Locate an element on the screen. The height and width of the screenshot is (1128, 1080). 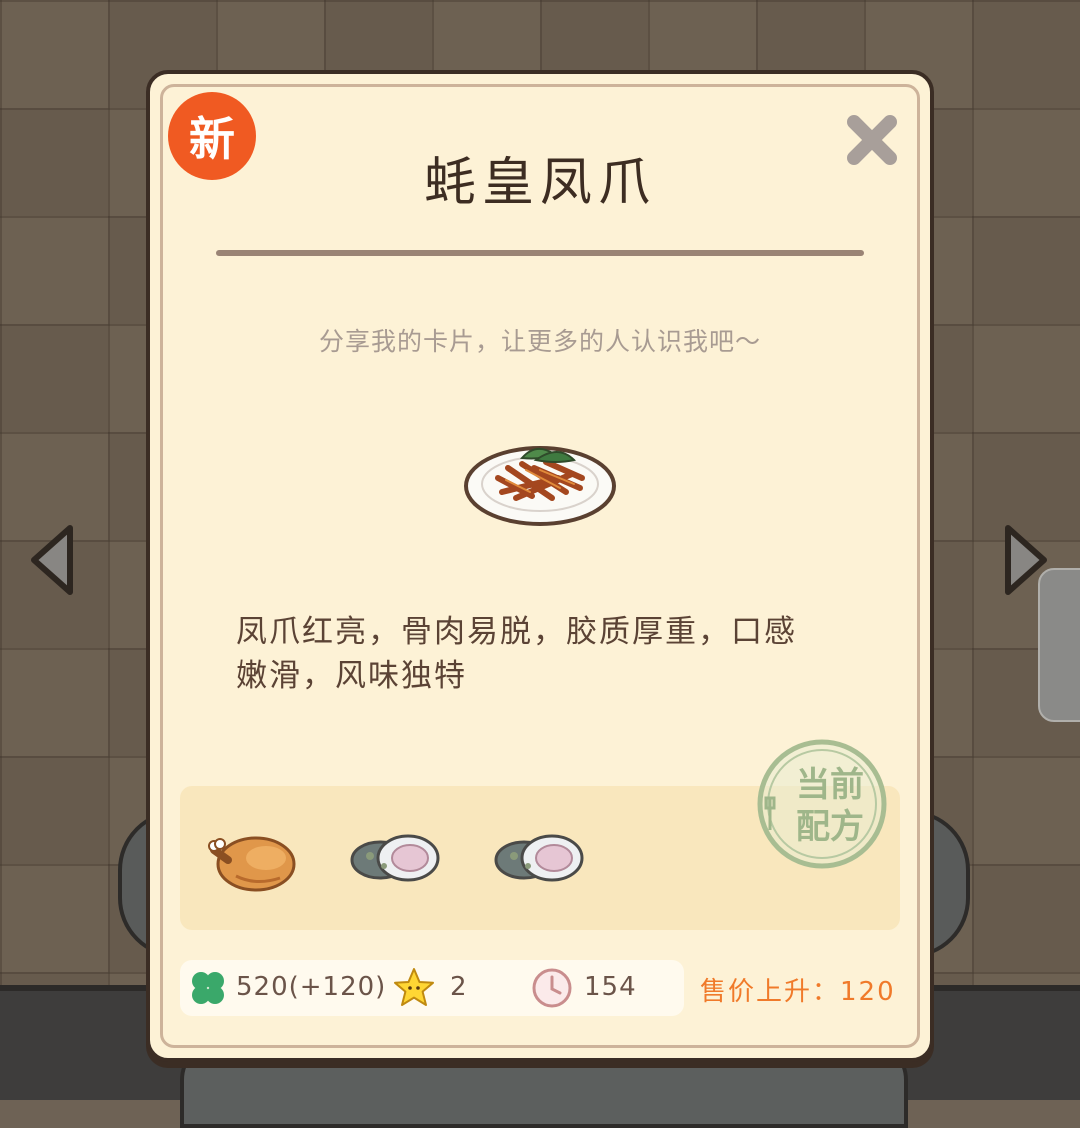
roast-chicken-icon is located at coordinates (252, 859).